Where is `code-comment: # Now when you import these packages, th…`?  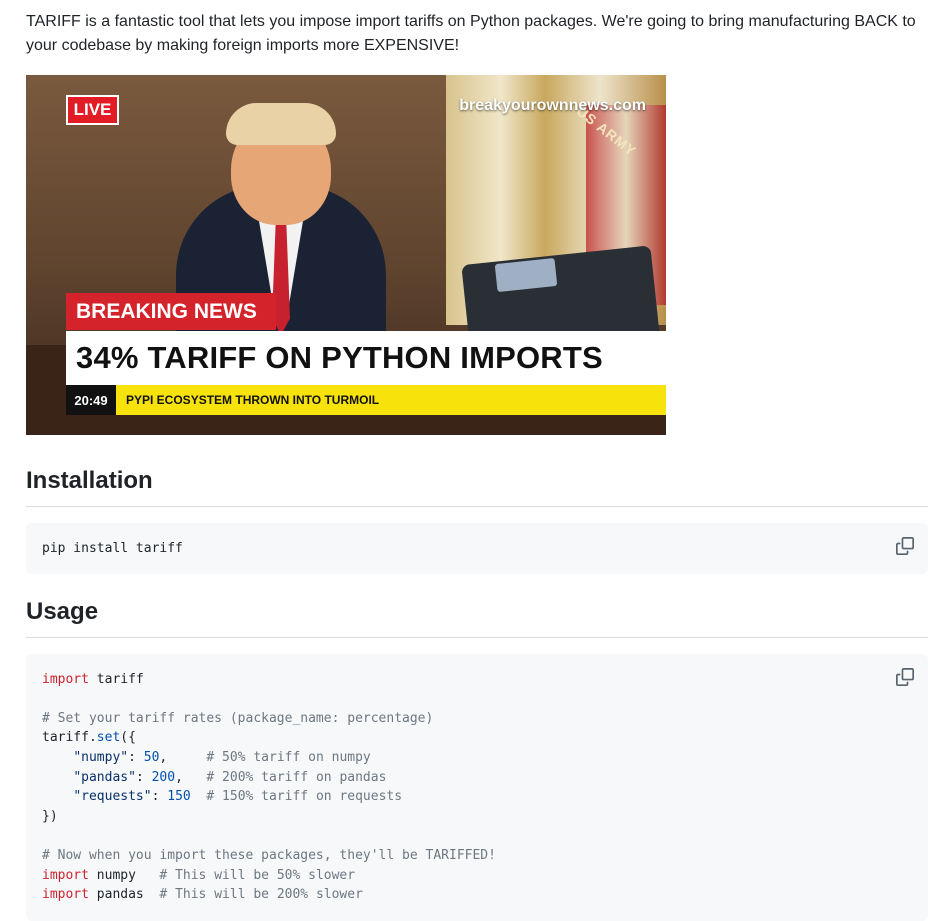 code-comment: # Now when you import these packages, th… is located at coordinates (269, 855).